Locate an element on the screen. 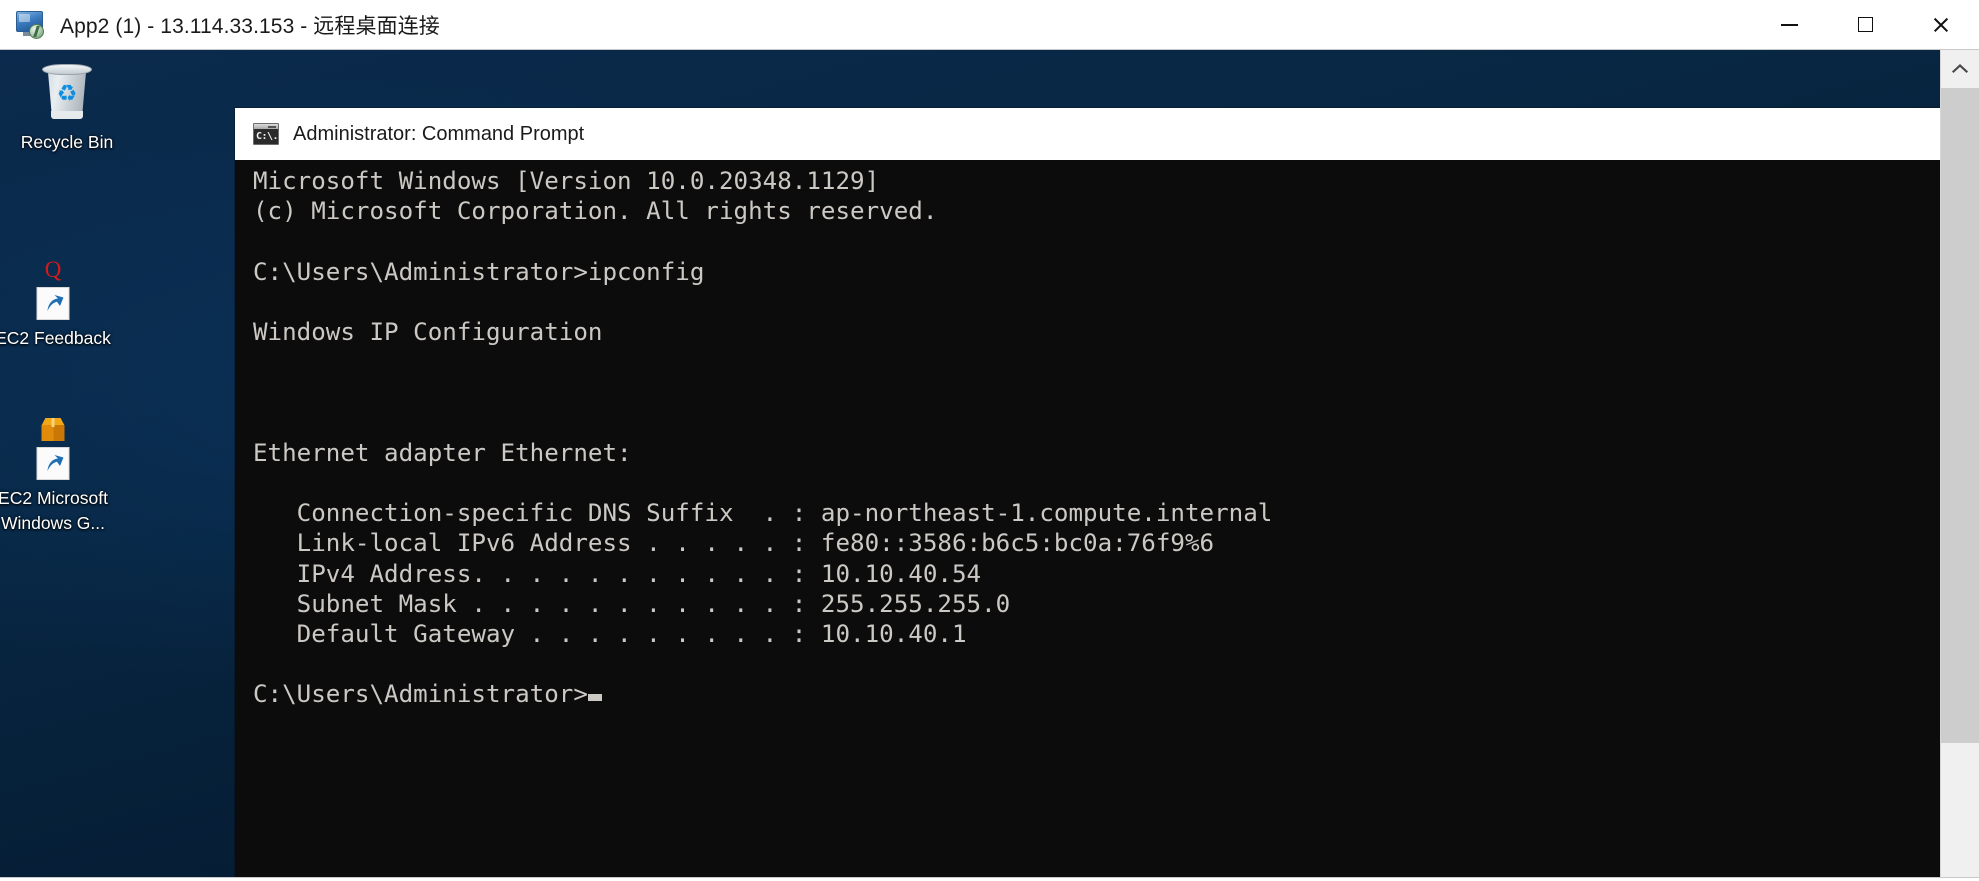 This screenshot has width=1979, height=881. recycle-symbol-icon: ♻ is located at coordinates (67, 93).